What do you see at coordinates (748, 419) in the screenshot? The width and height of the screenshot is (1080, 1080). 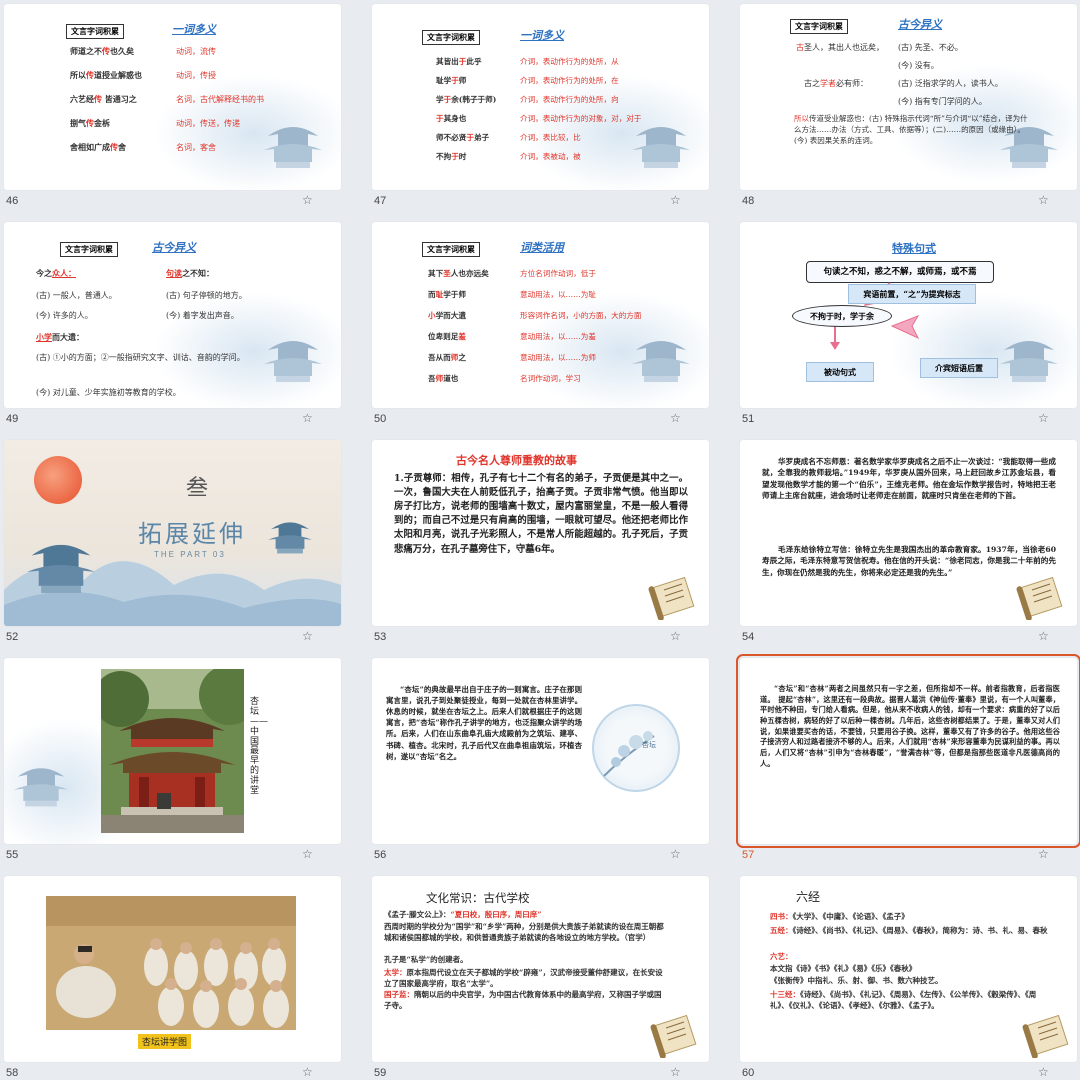 I see `slide-number: 51` at bounding box center [748, 419].